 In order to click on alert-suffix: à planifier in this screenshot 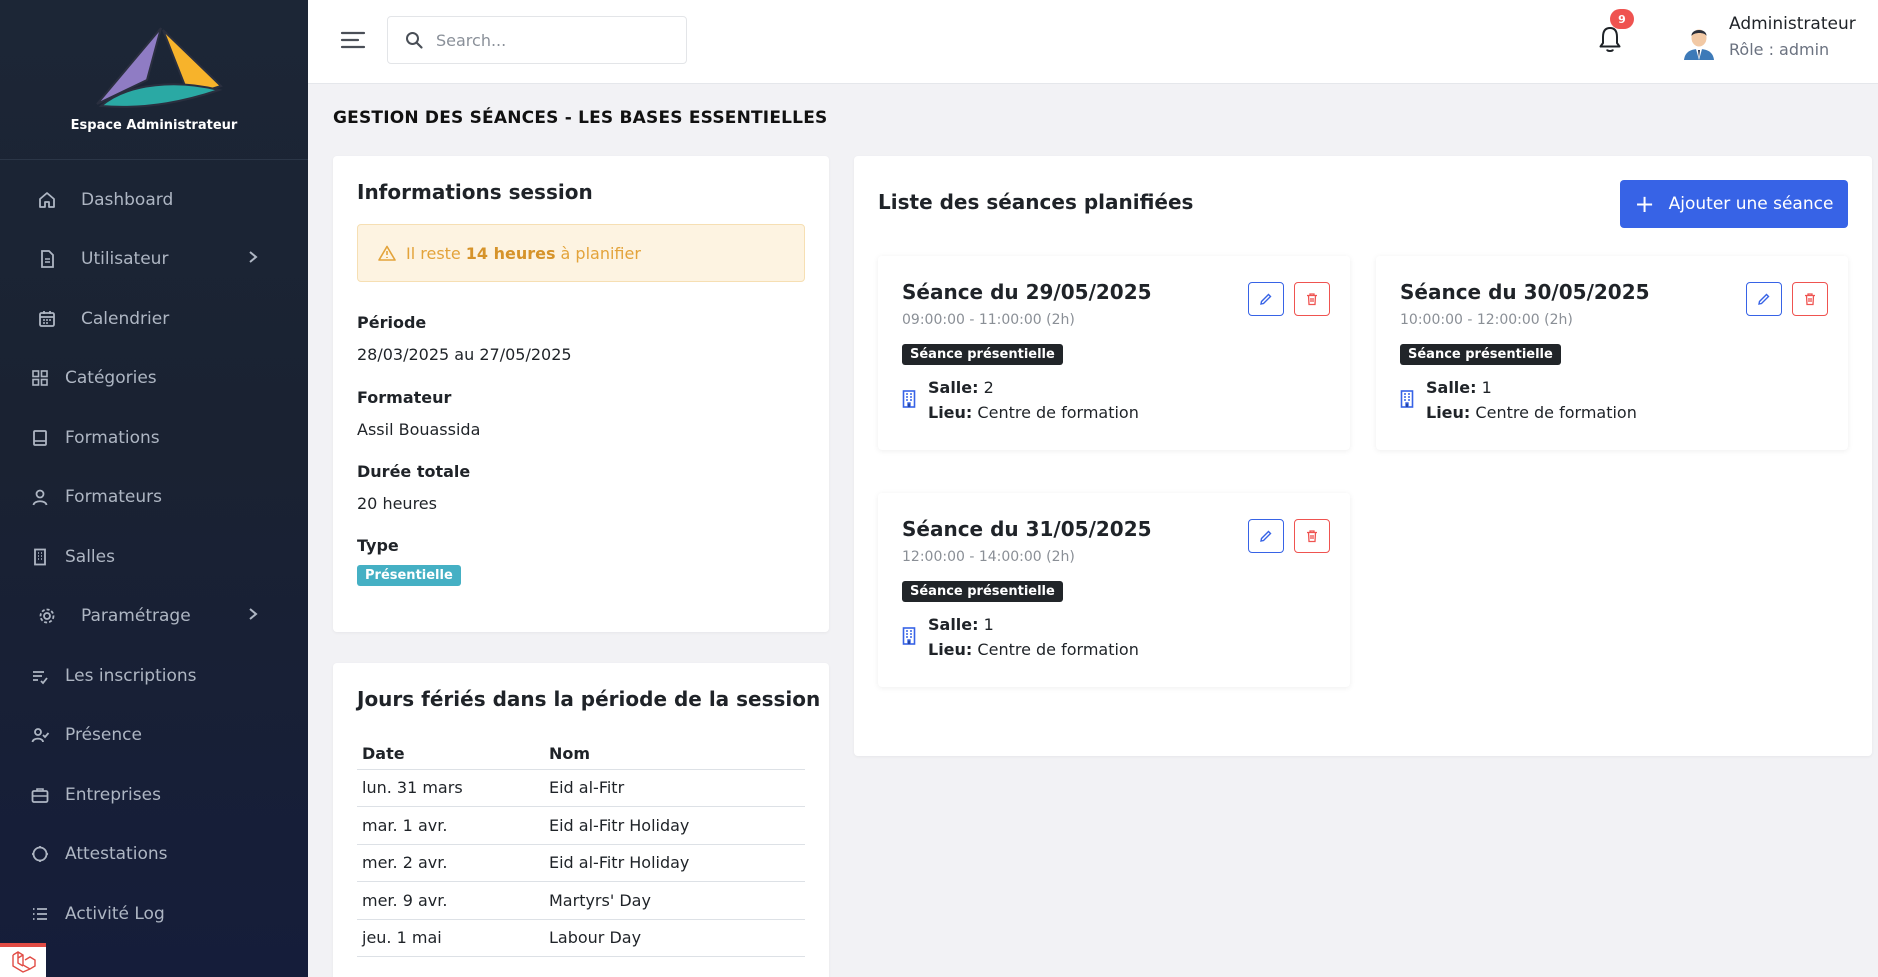, I will do `click(600, 253)`.